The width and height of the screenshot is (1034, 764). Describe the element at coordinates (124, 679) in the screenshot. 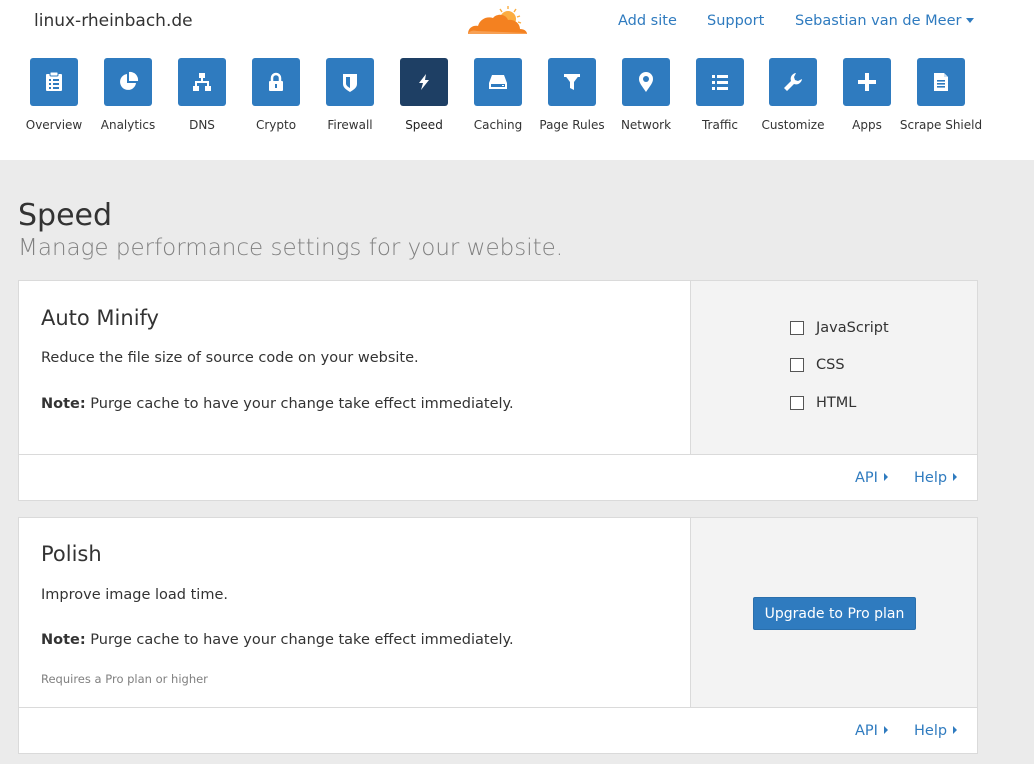

I see `plan-requirement: Requires a Pro plan or higher` at that location.